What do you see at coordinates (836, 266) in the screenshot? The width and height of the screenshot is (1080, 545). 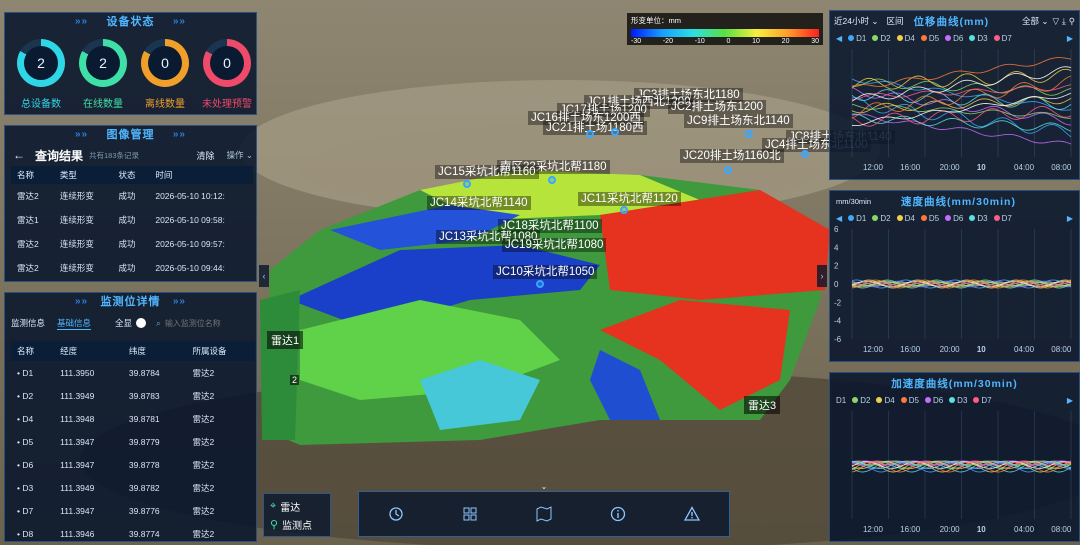 I see `y-tick-label: 2` at bounding box center [836, 266].